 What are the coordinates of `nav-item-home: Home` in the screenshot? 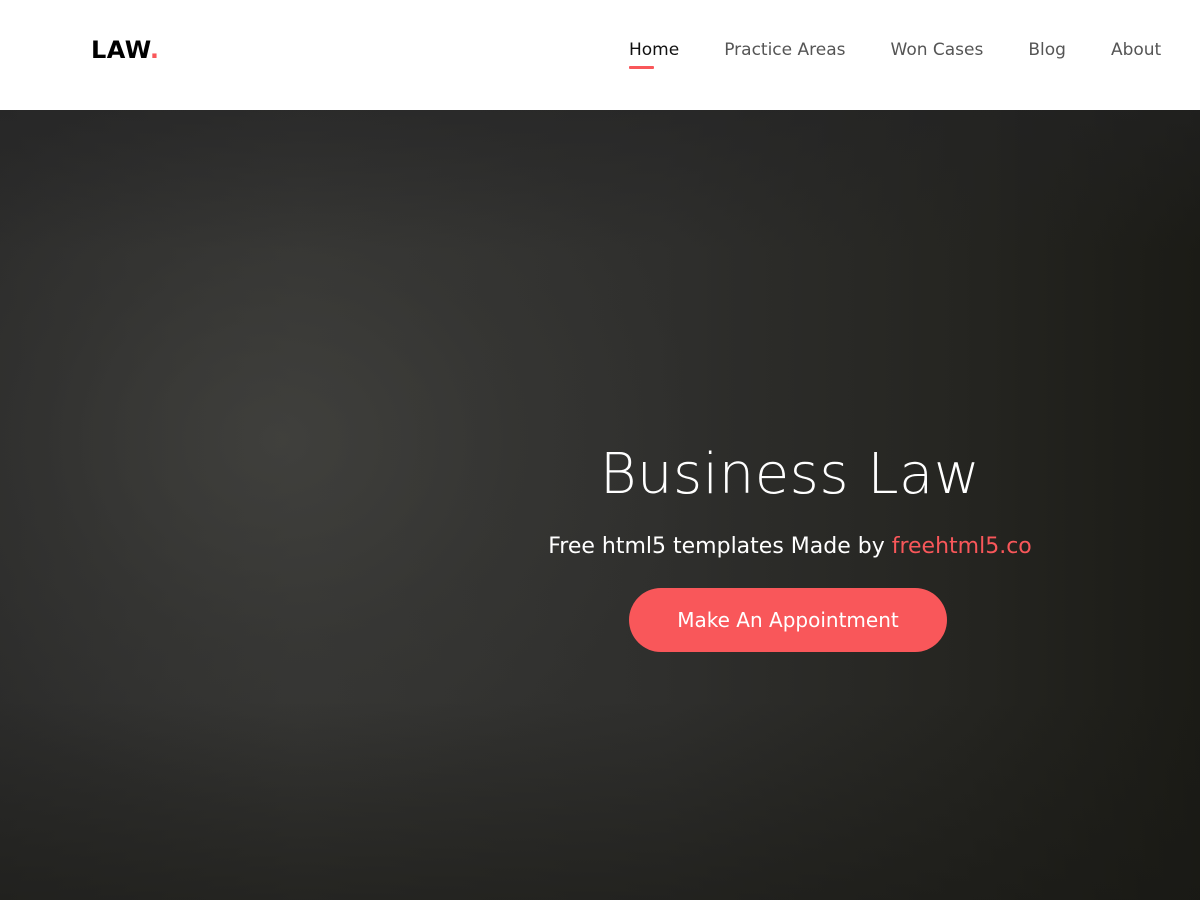 It's located at (654, 52).